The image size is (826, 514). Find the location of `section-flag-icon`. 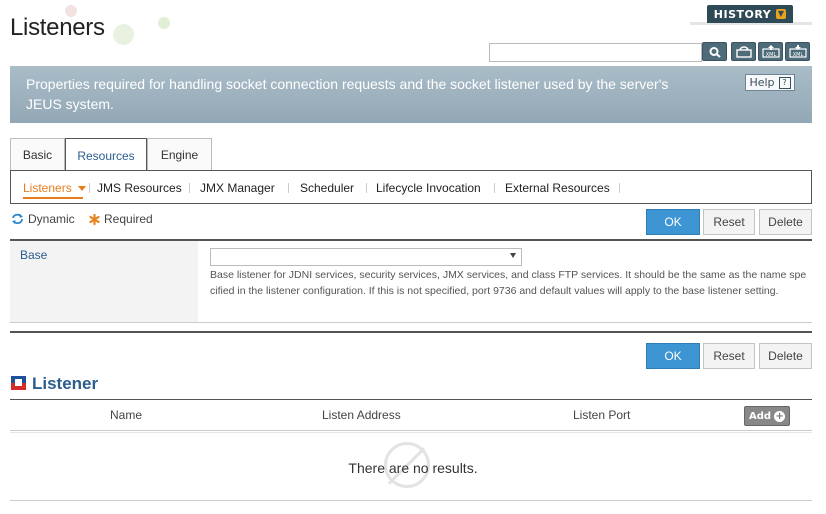

section-flag-icon is located at coordinates (18, 383).